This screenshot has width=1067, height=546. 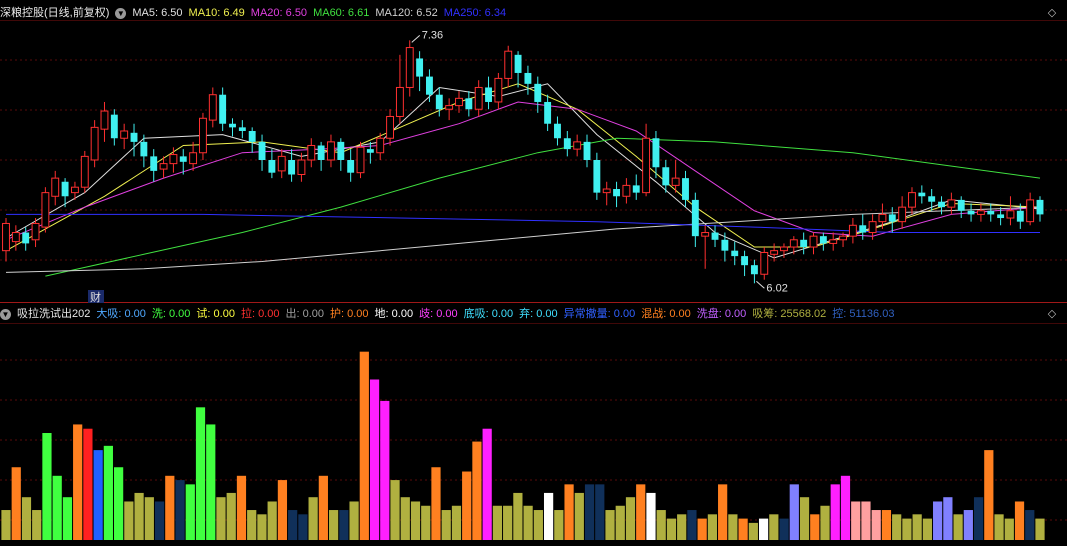 What do you see at coordinates (432, 35) in the screenshot?
I see `high-price-label: 7.36` at bounding box center [432, 35].